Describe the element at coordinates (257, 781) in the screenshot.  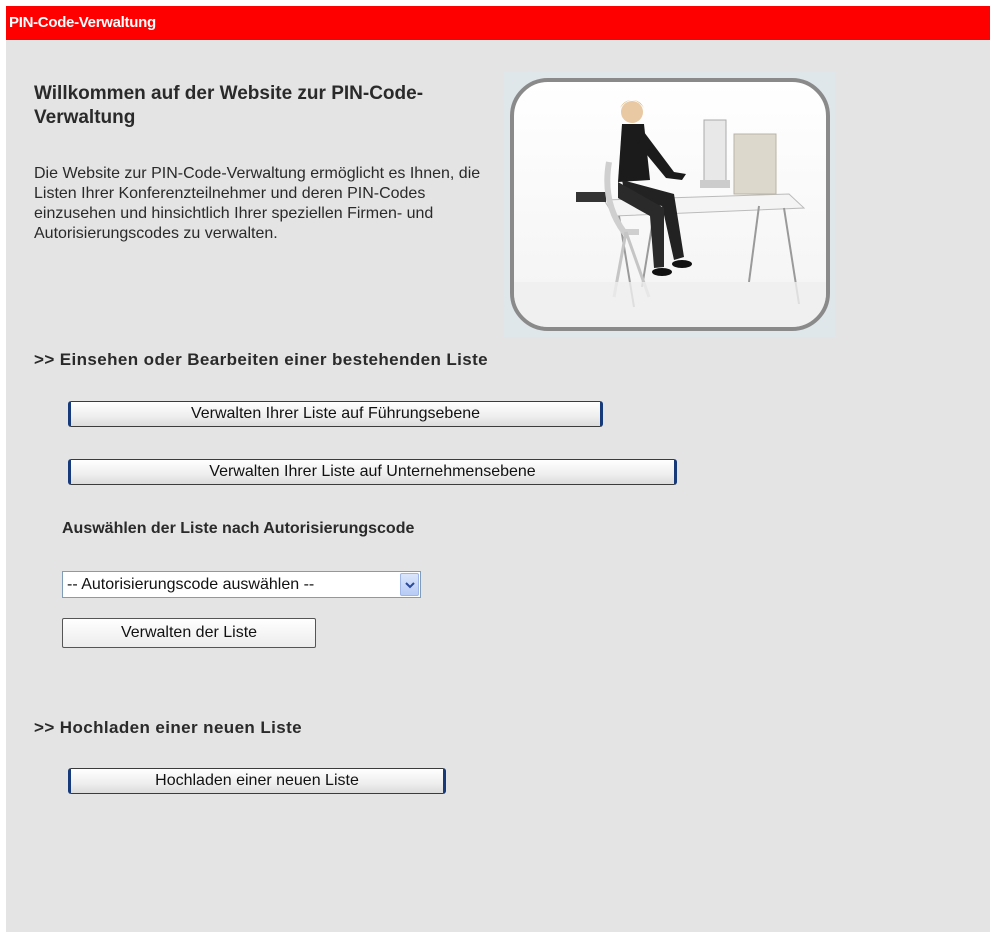
I see `upload-new-list-button: Hochladen einer neuen Liste` at that location.